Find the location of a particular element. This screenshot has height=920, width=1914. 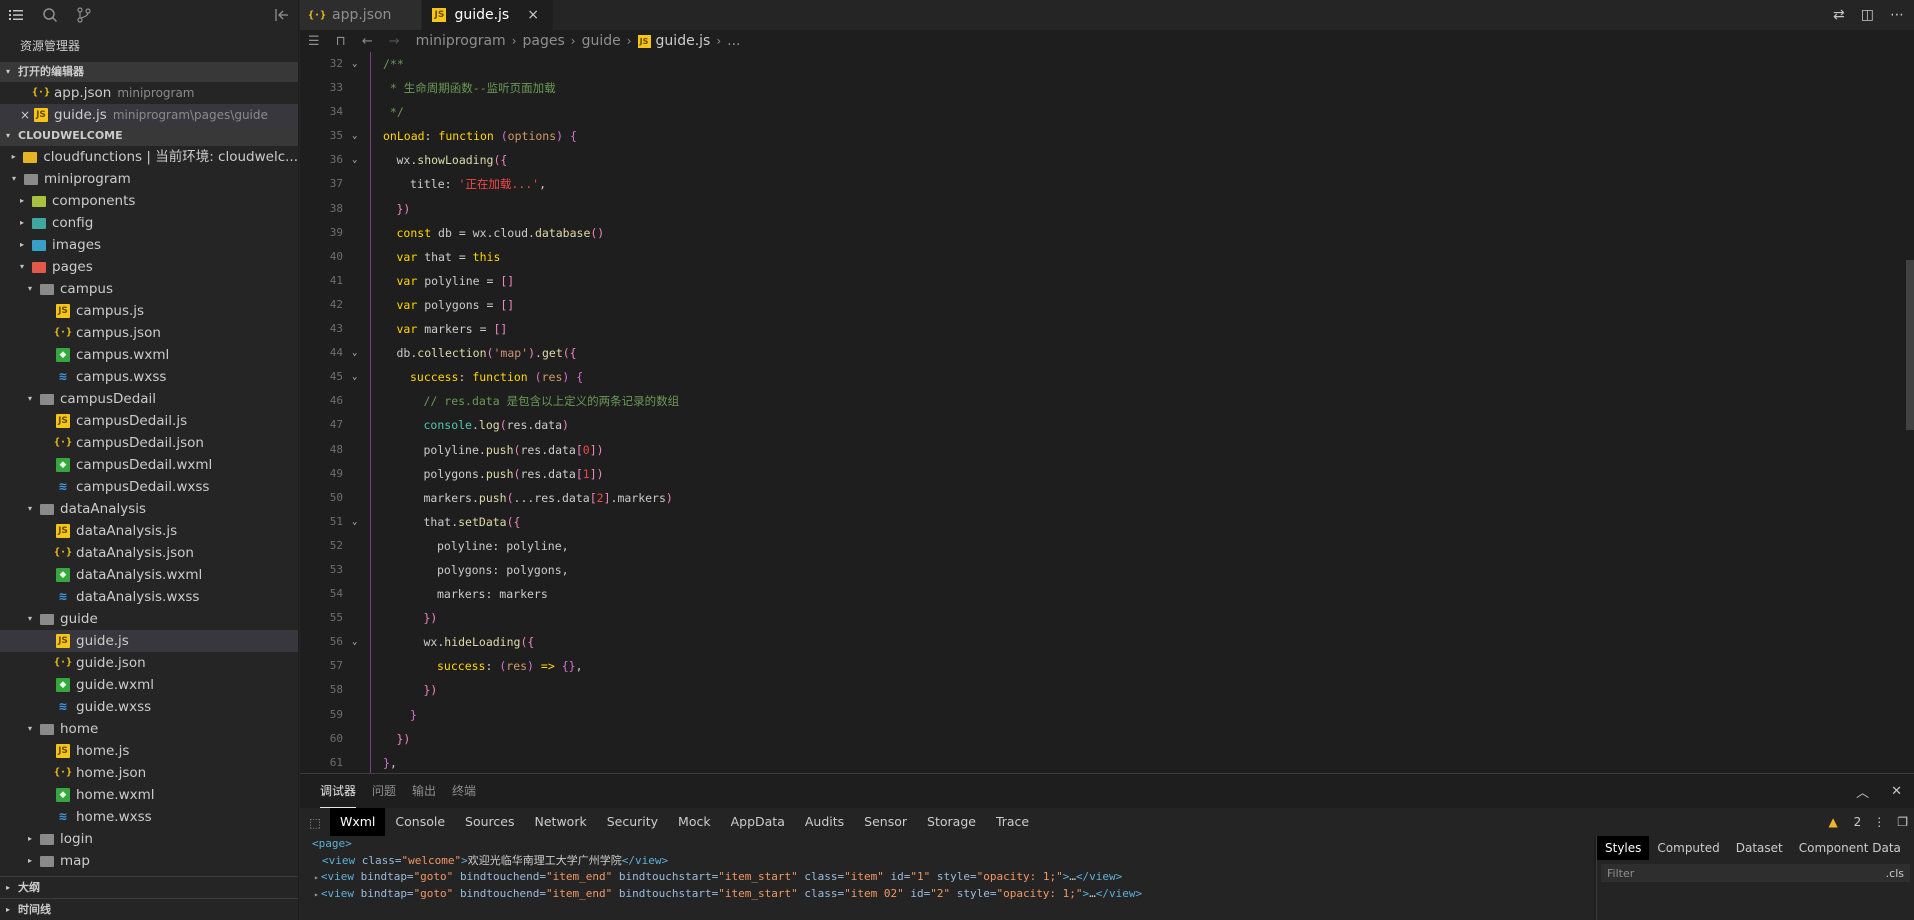

tree-file: {·} guide.json is located at coordinates (149, 663).